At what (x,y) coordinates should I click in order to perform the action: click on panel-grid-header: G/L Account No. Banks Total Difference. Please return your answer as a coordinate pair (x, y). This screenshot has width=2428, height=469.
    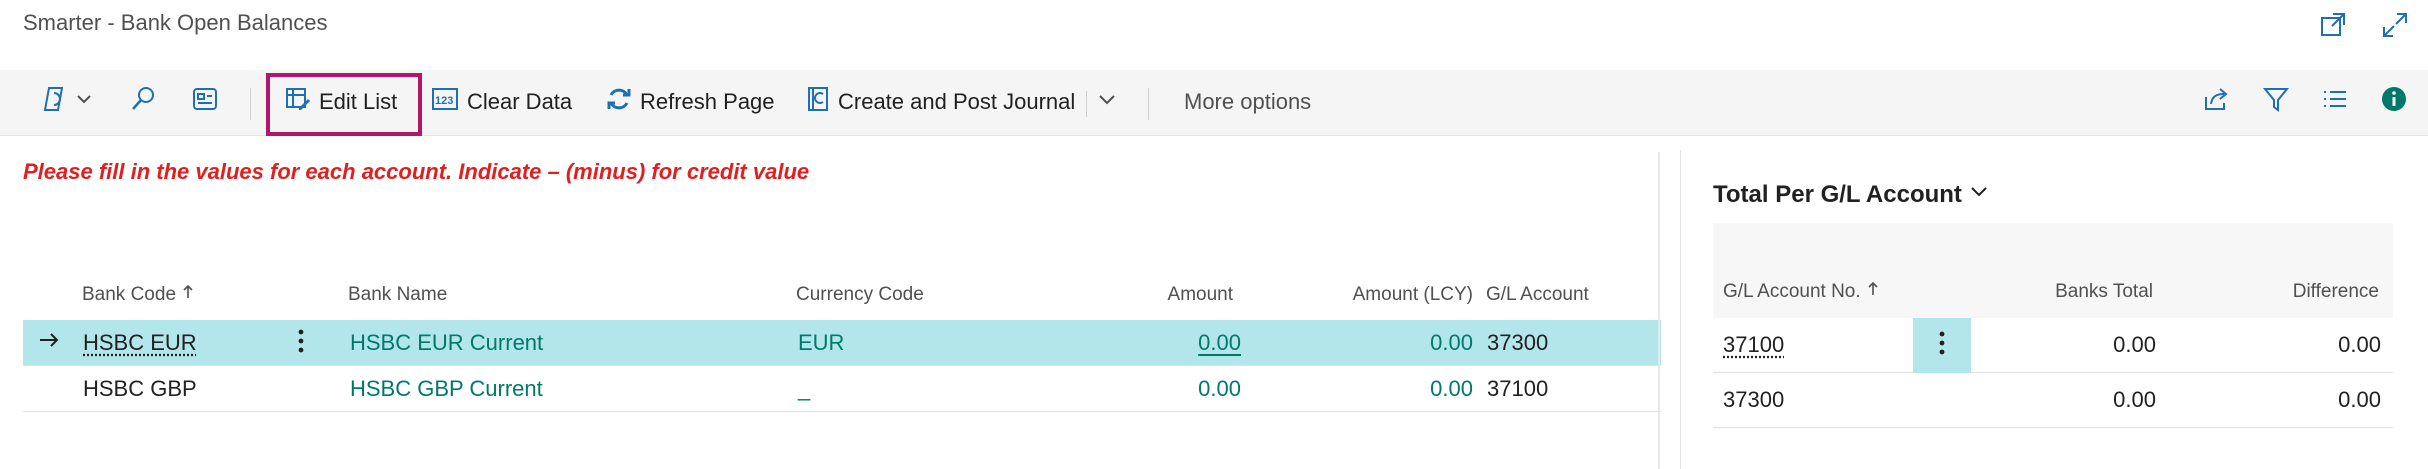
    Looking at the image, I should click on (2053, 270).